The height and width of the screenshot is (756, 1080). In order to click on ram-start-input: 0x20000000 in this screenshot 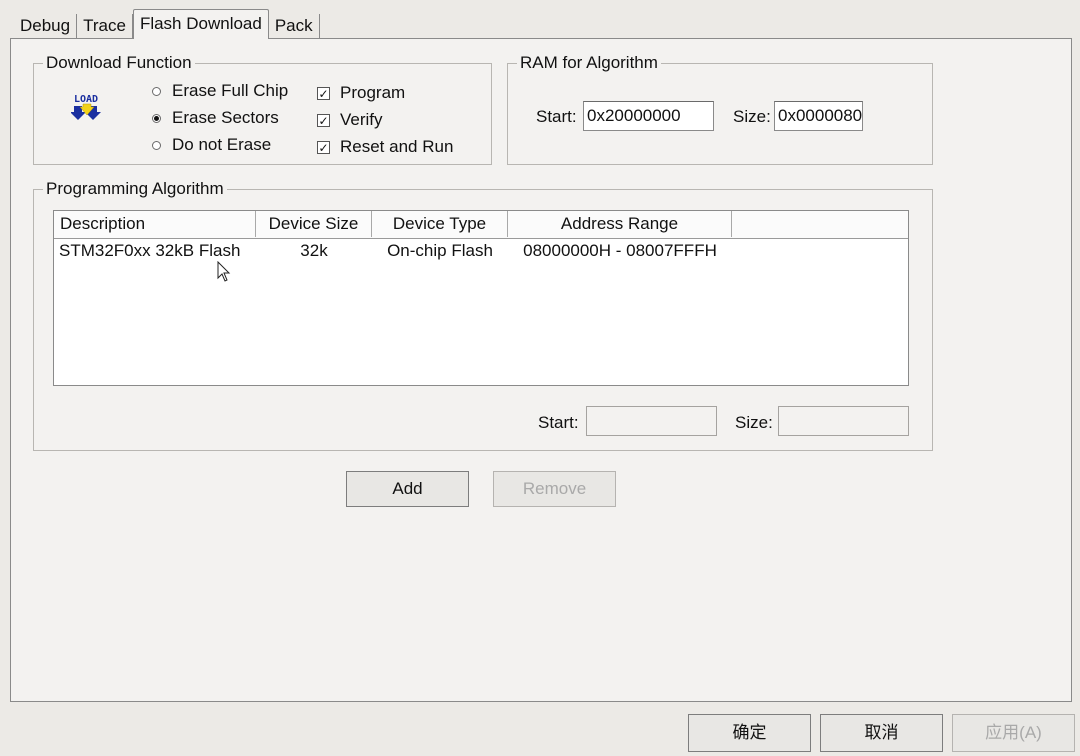, I will do `click(648, 116)`.